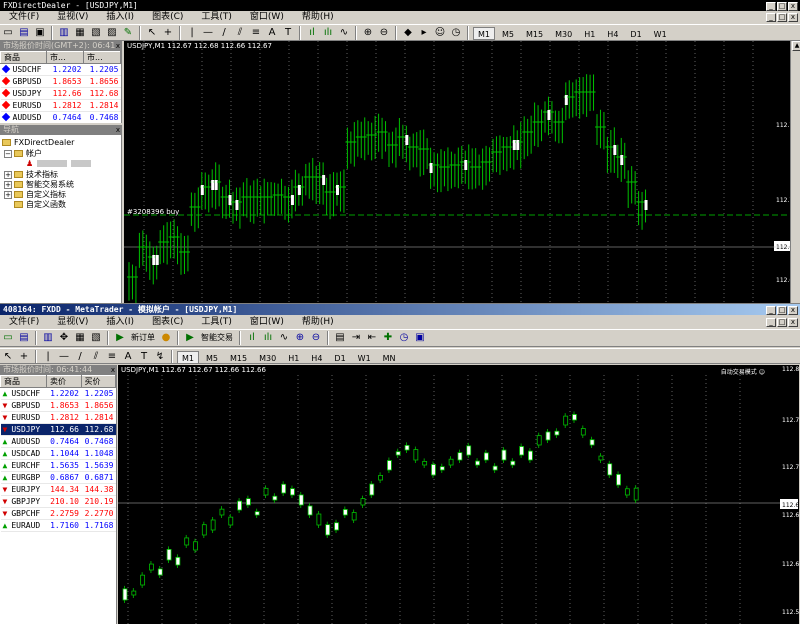 This screenshot has width=800, height=624. What do you see at coordinates (60, 93) in the screenshot?
I see `quote-row: USDJPY 112.66 112.68` at bounding box center [60, 93].